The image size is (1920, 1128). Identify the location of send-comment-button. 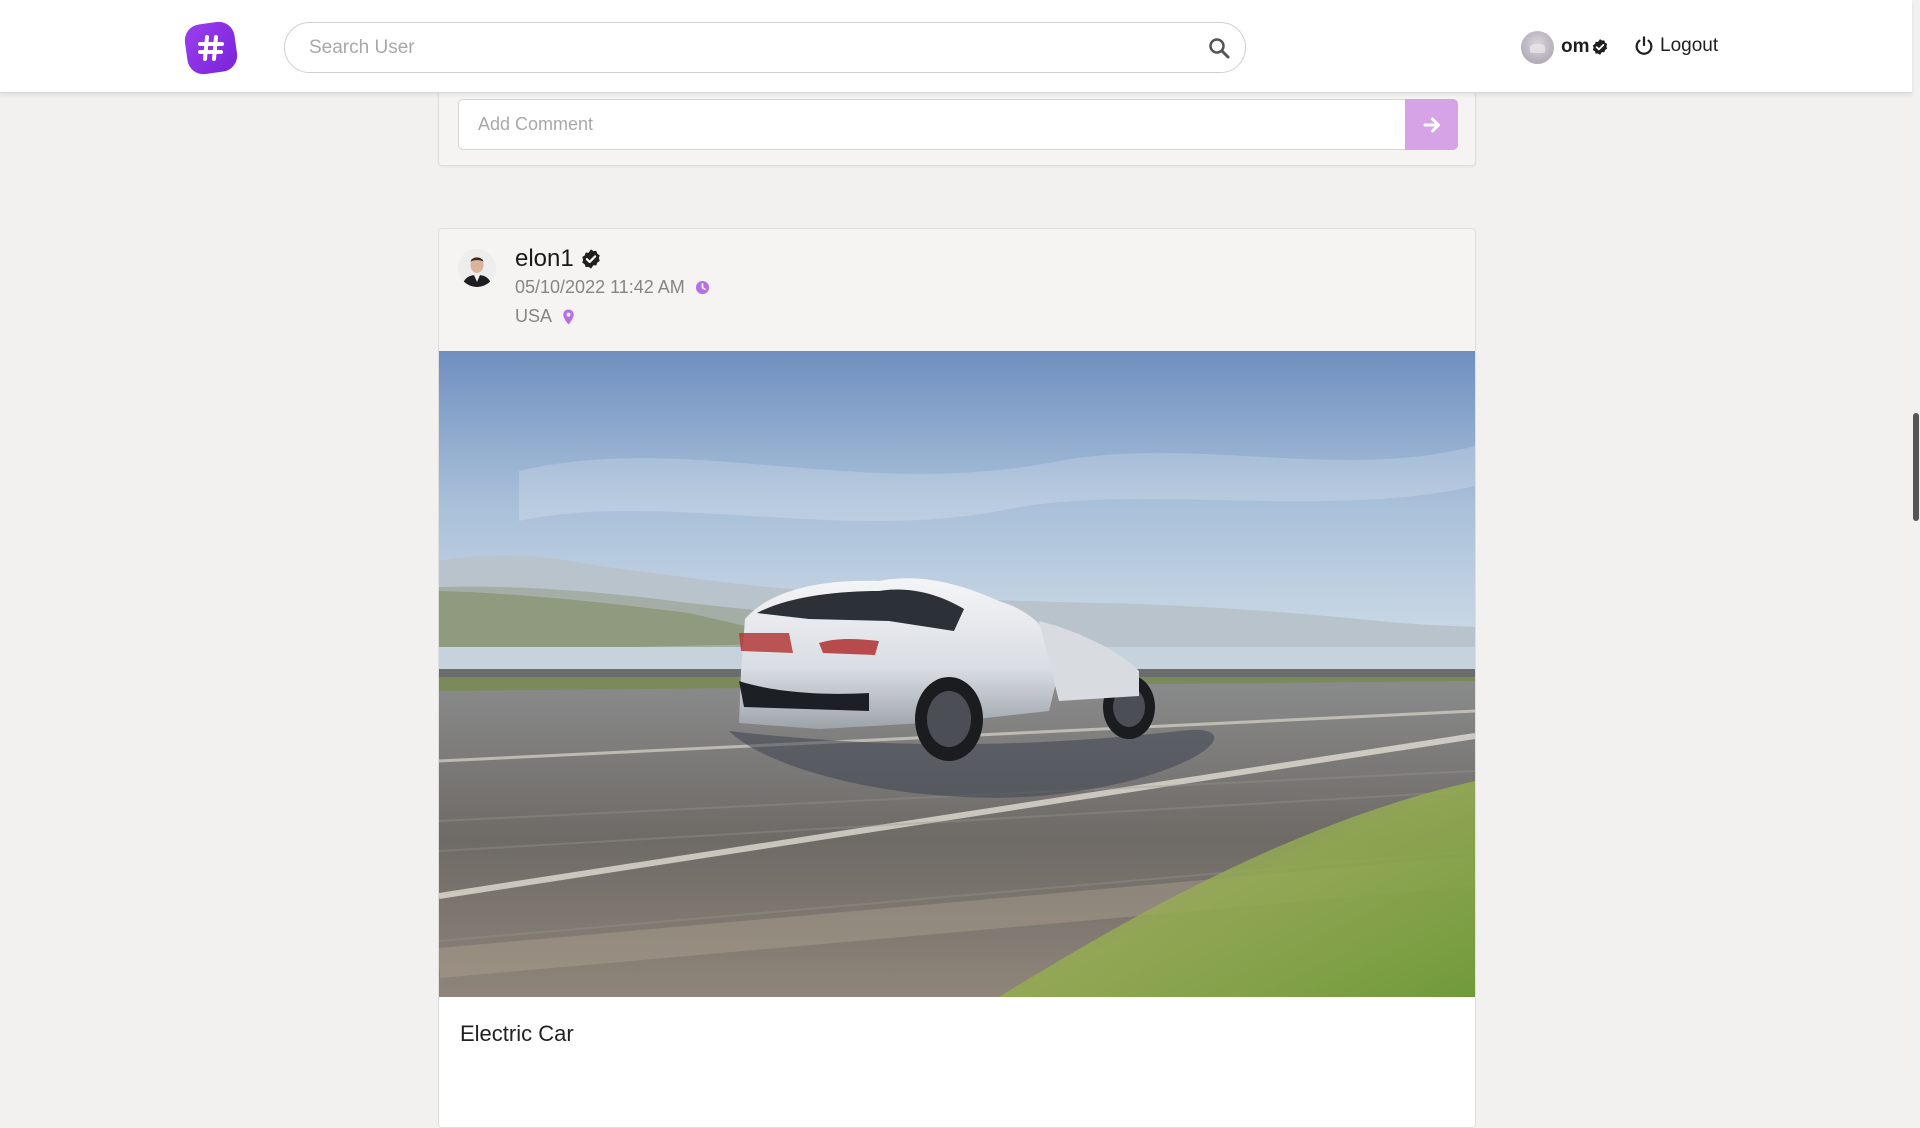
(1431, 124).